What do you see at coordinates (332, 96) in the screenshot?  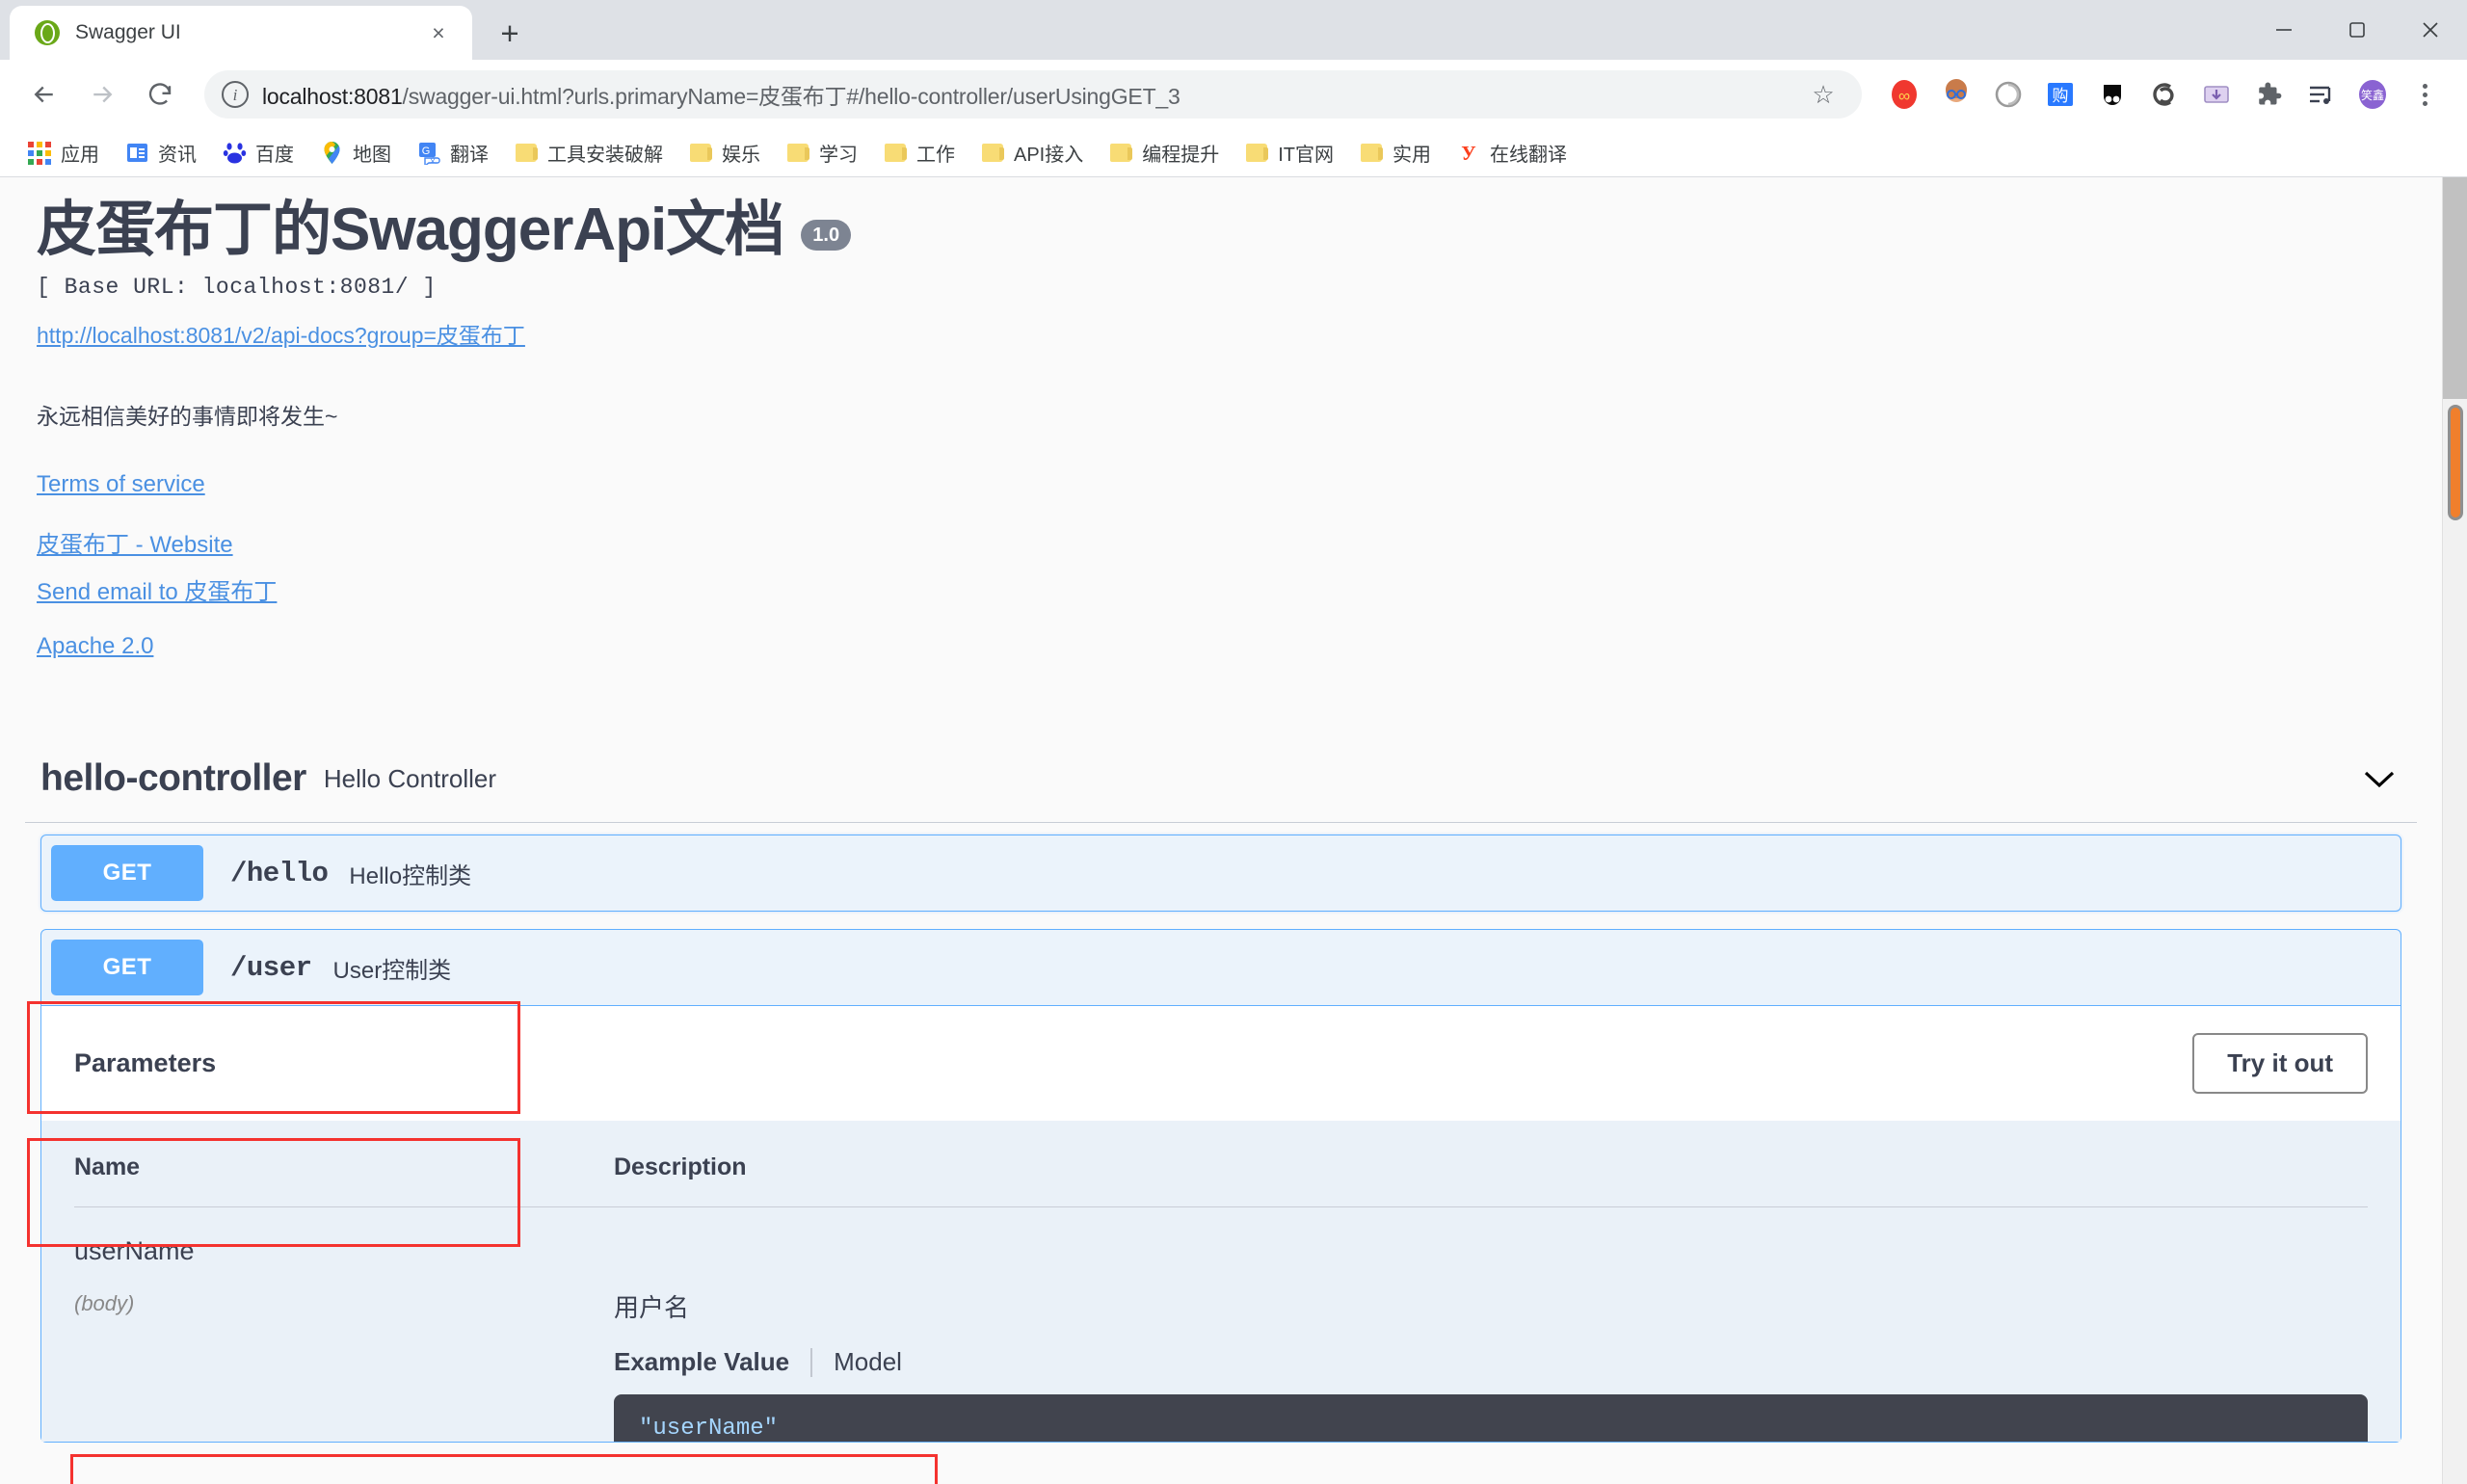 I see `url-host: localhost:8081` at bounding box center [332, 96].